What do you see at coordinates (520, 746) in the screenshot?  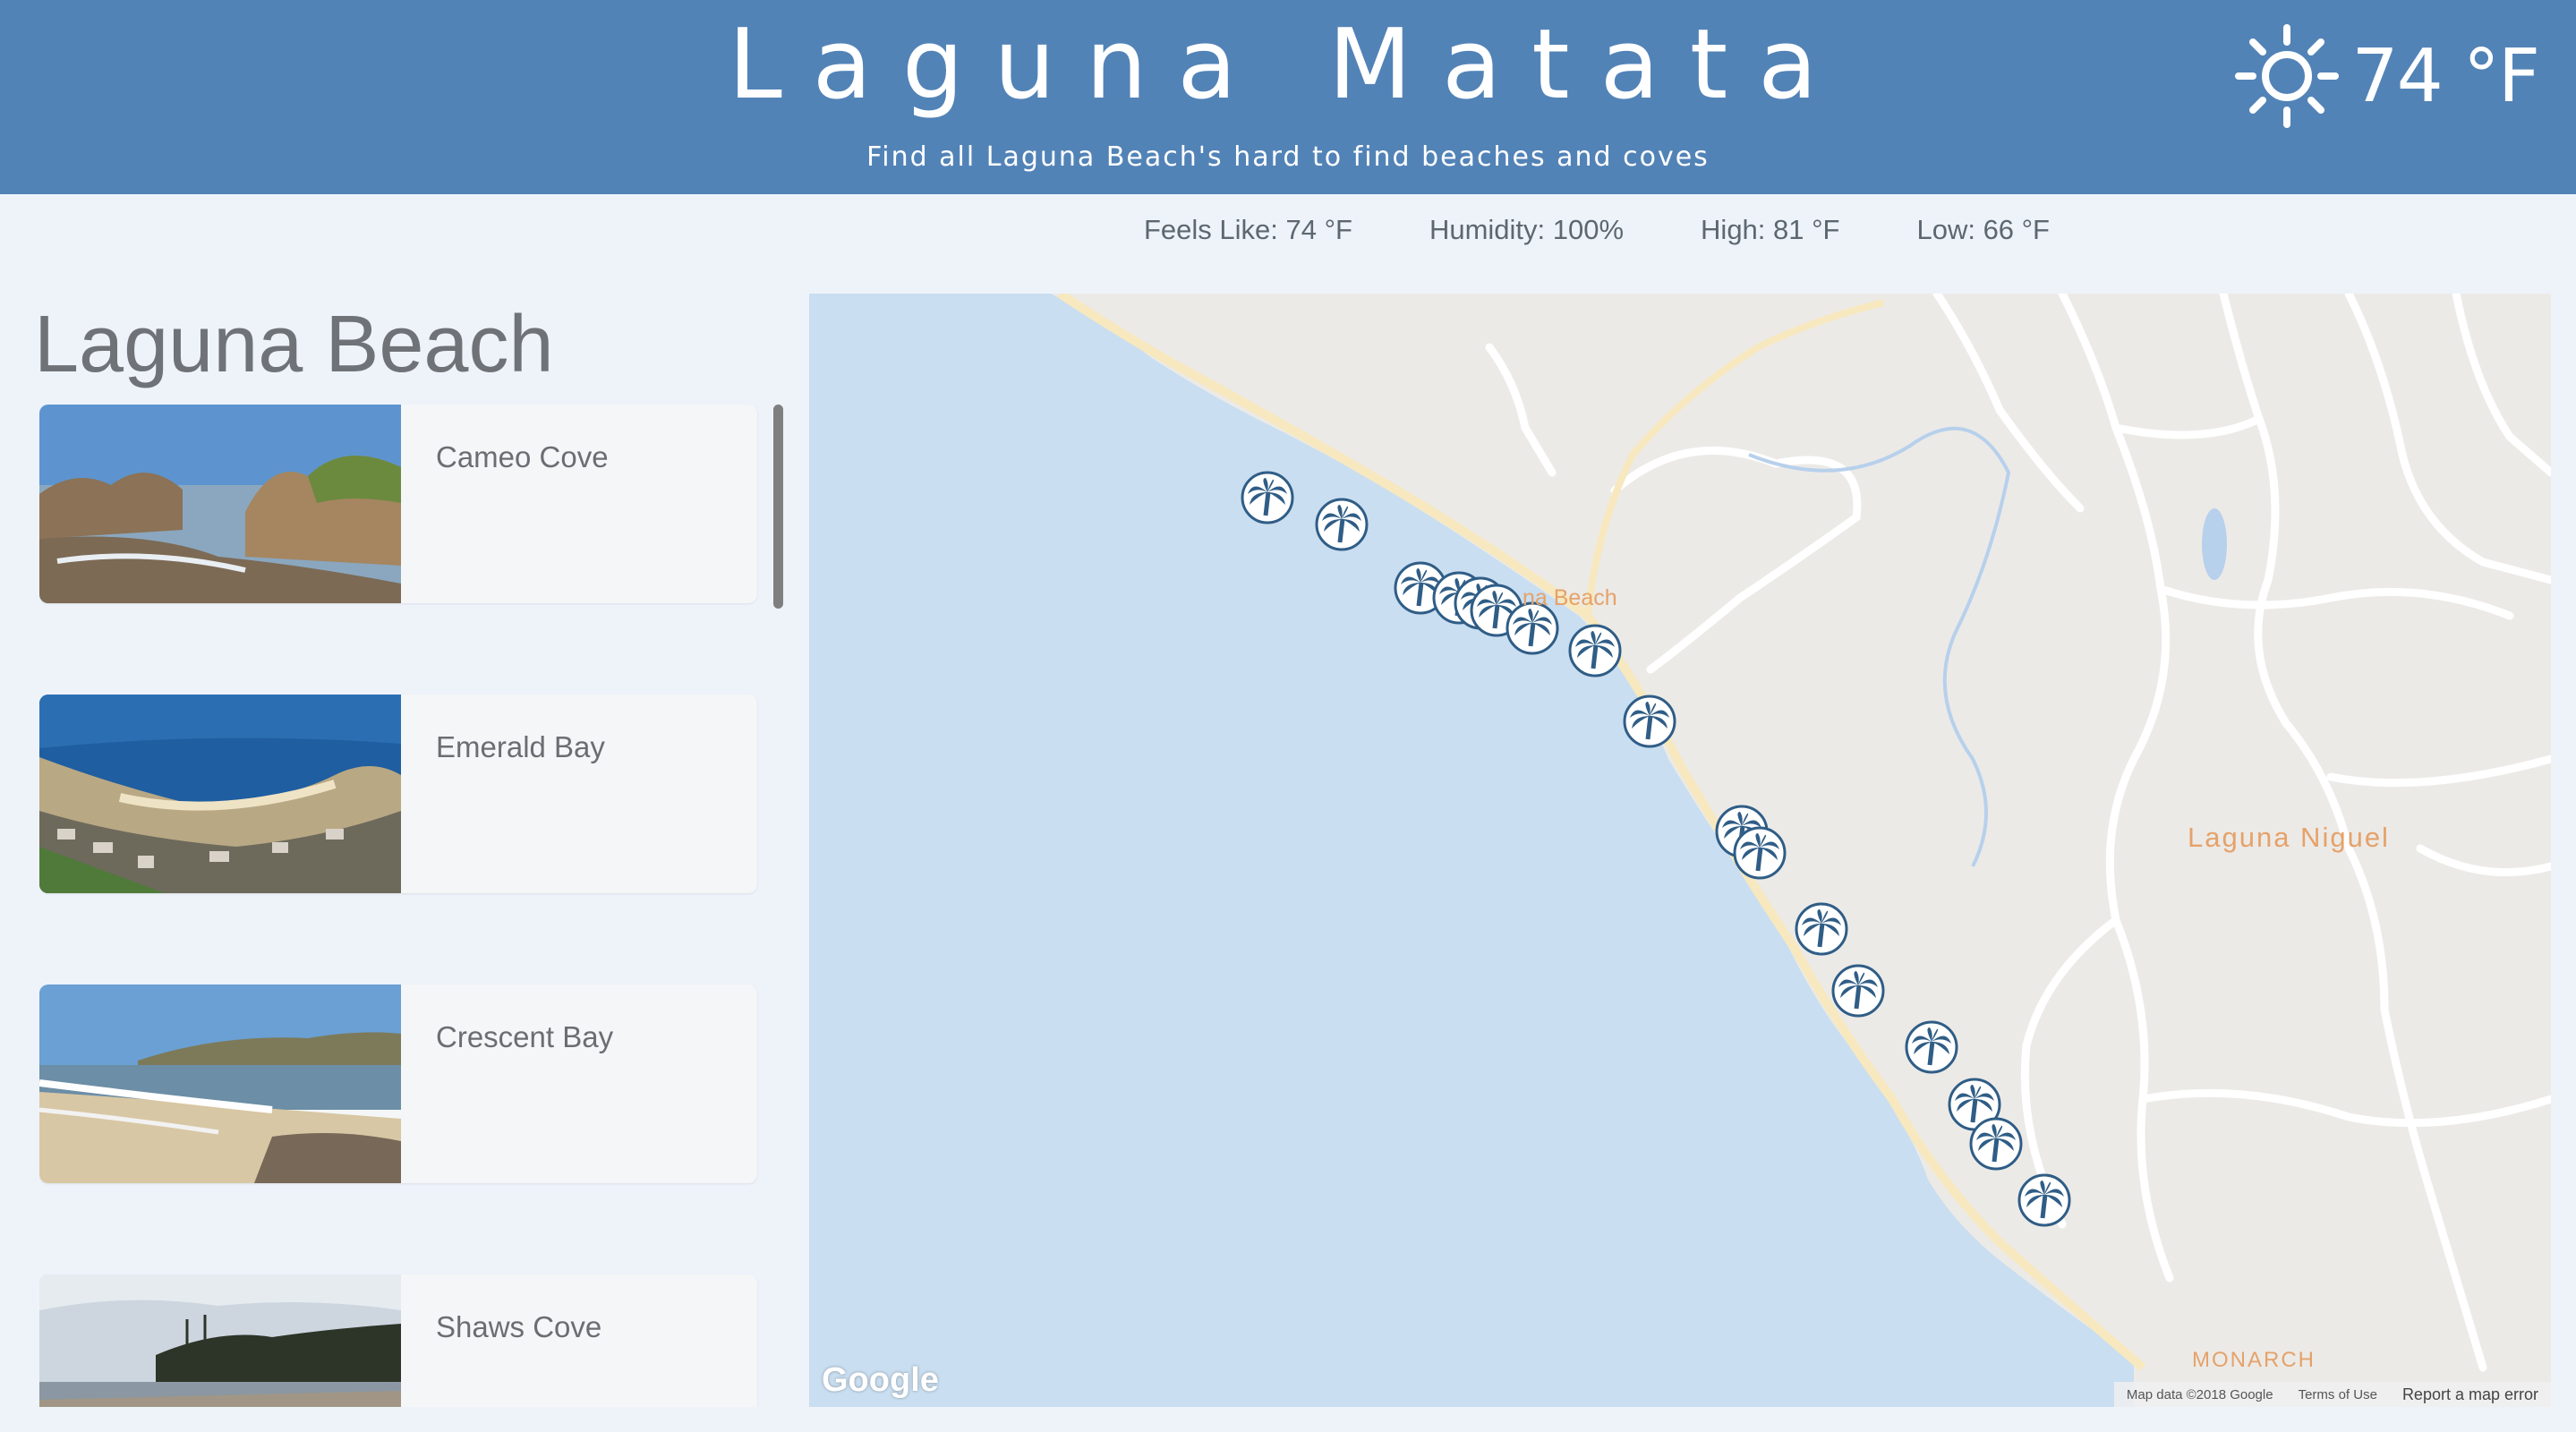 I see `beach-name: Emerald Bay` at bounding box center [520, 746].